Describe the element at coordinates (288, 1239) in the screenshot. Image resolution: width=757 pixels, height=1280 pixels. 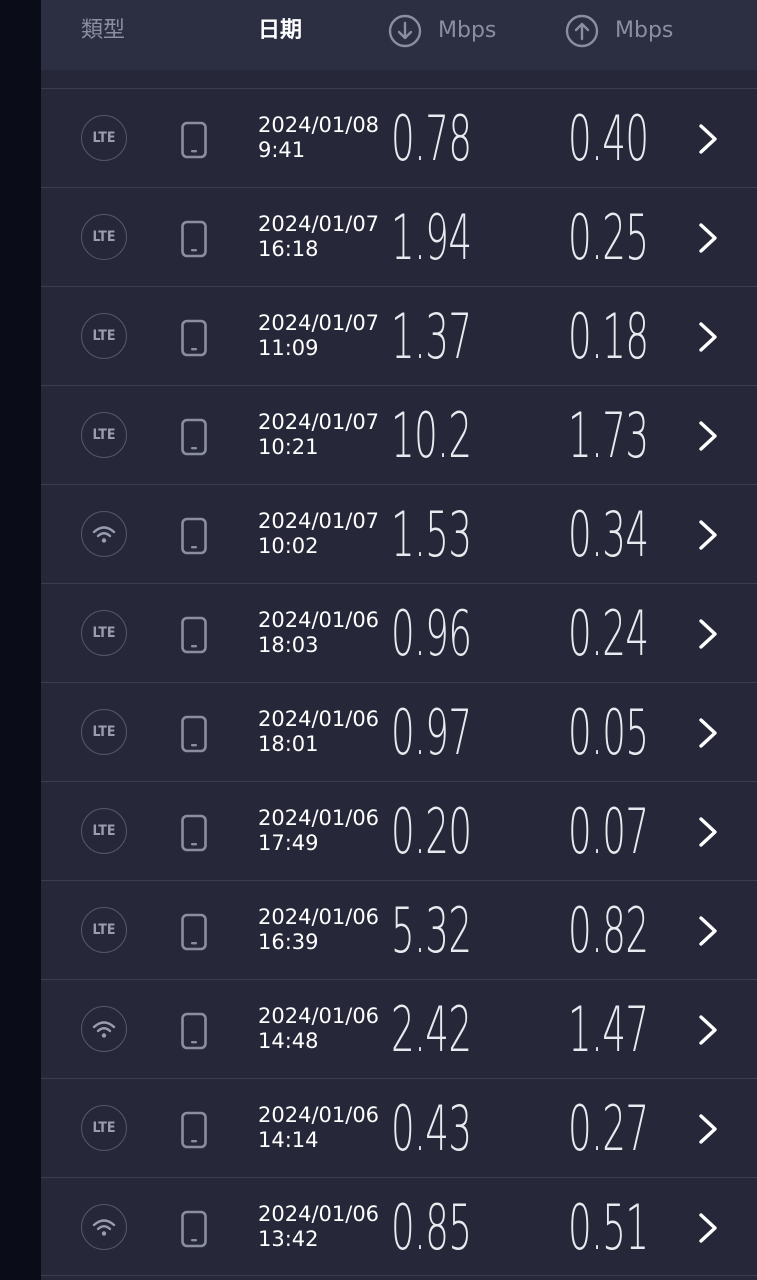
I see `result-time: 13:42` at that location.